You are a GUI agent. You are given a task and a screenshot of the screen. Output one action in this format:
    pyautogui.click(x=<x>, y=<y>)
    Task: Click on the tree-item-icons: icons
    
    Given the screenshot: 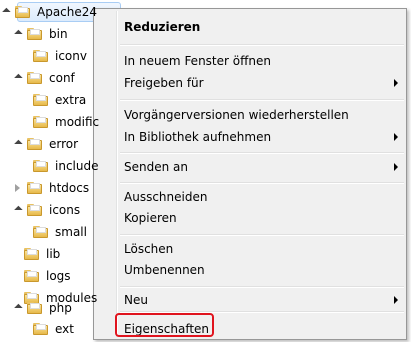 What is the action you would take?
    pyautogui.click(x=46, y=210)
    